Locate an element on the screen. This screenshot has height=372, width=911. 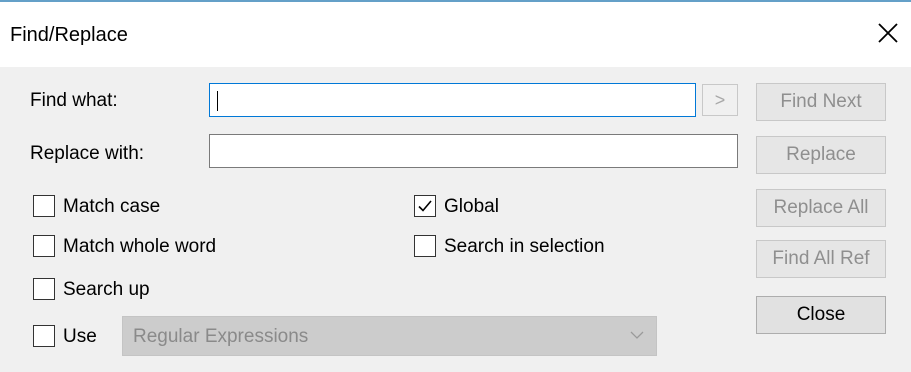
replace-button: Replace is located at coordinates (821, 155).